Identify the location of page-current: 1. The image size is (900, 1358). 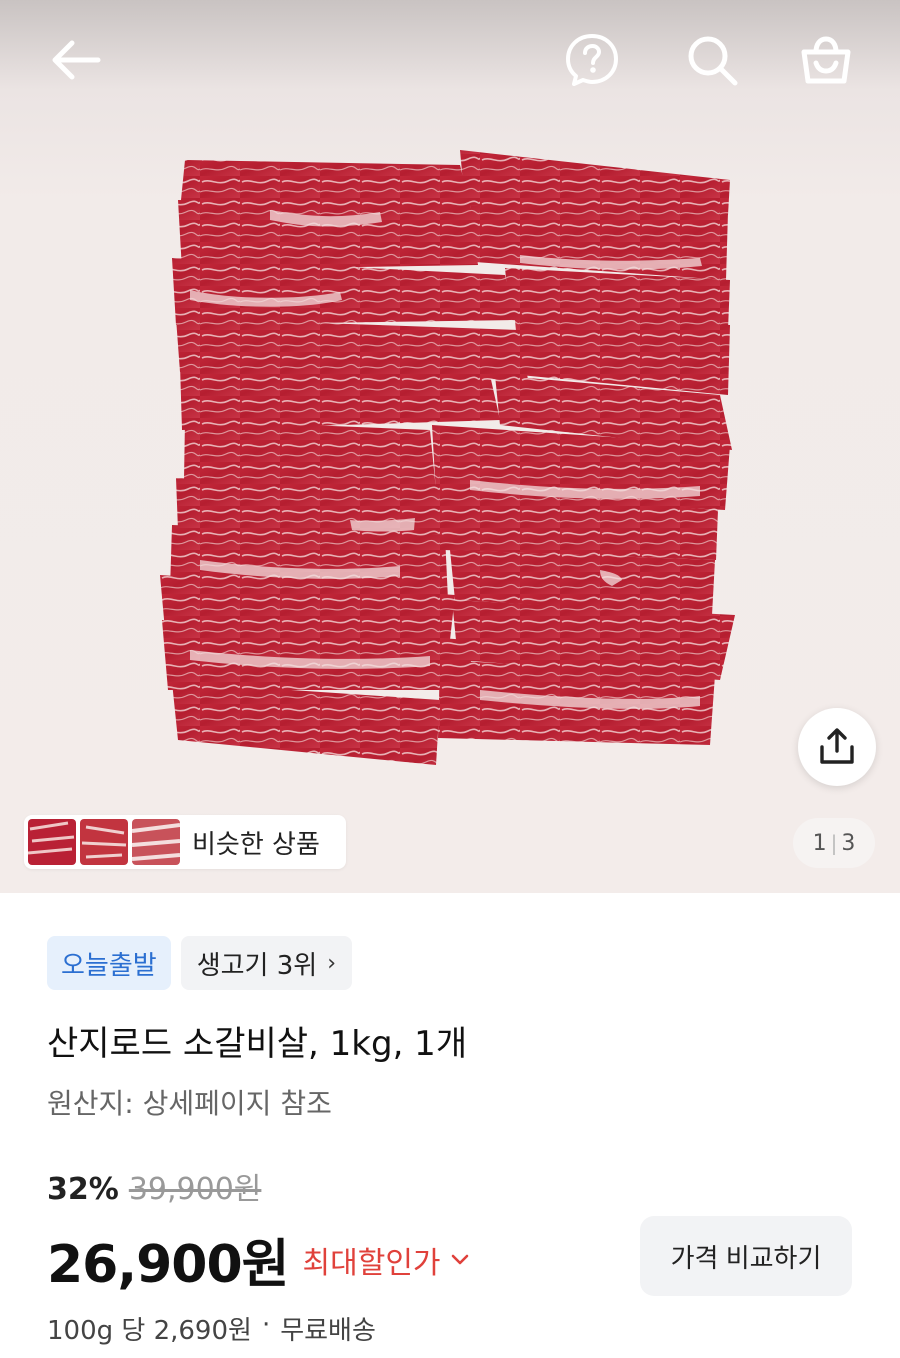
(819, 843).